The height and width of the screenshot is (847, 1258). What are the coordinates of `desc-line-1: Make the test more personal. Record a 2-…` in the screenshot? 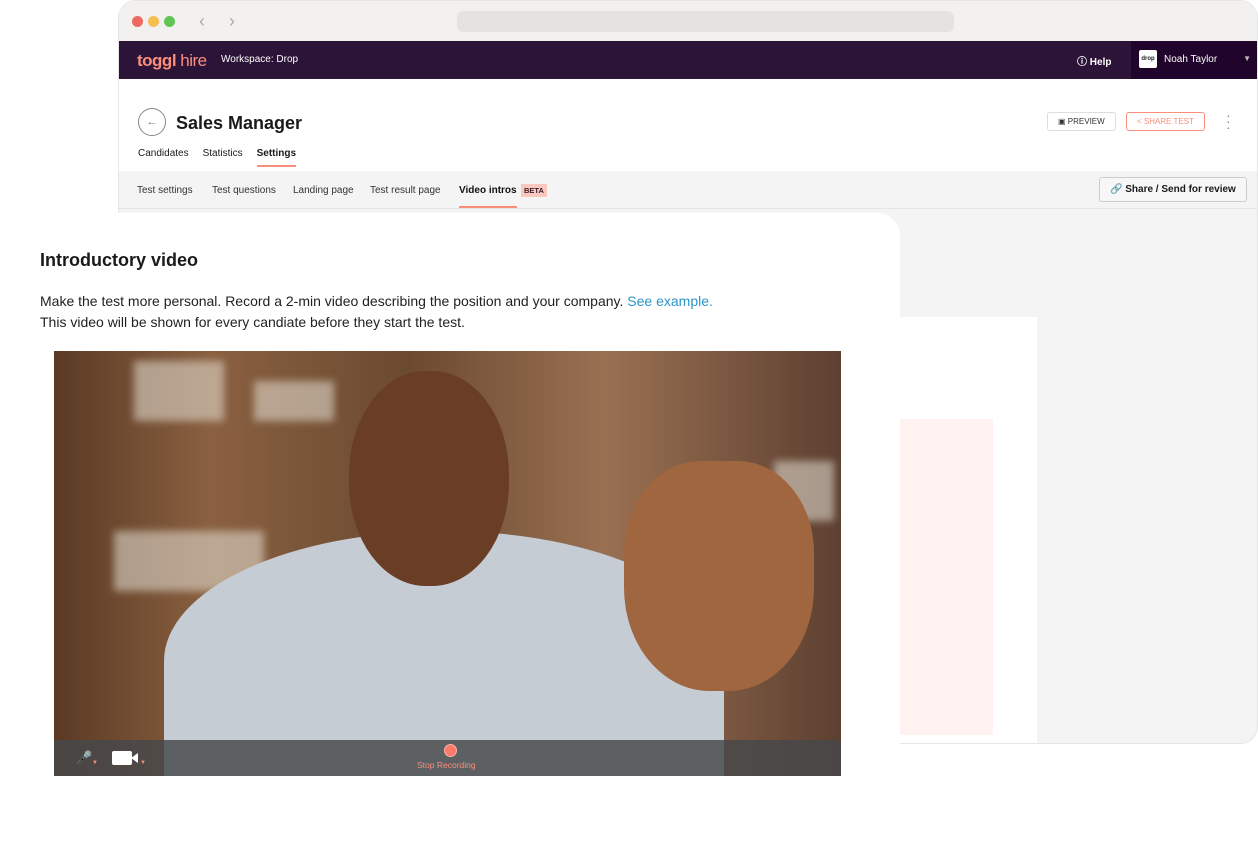 It's located at (332, 301).